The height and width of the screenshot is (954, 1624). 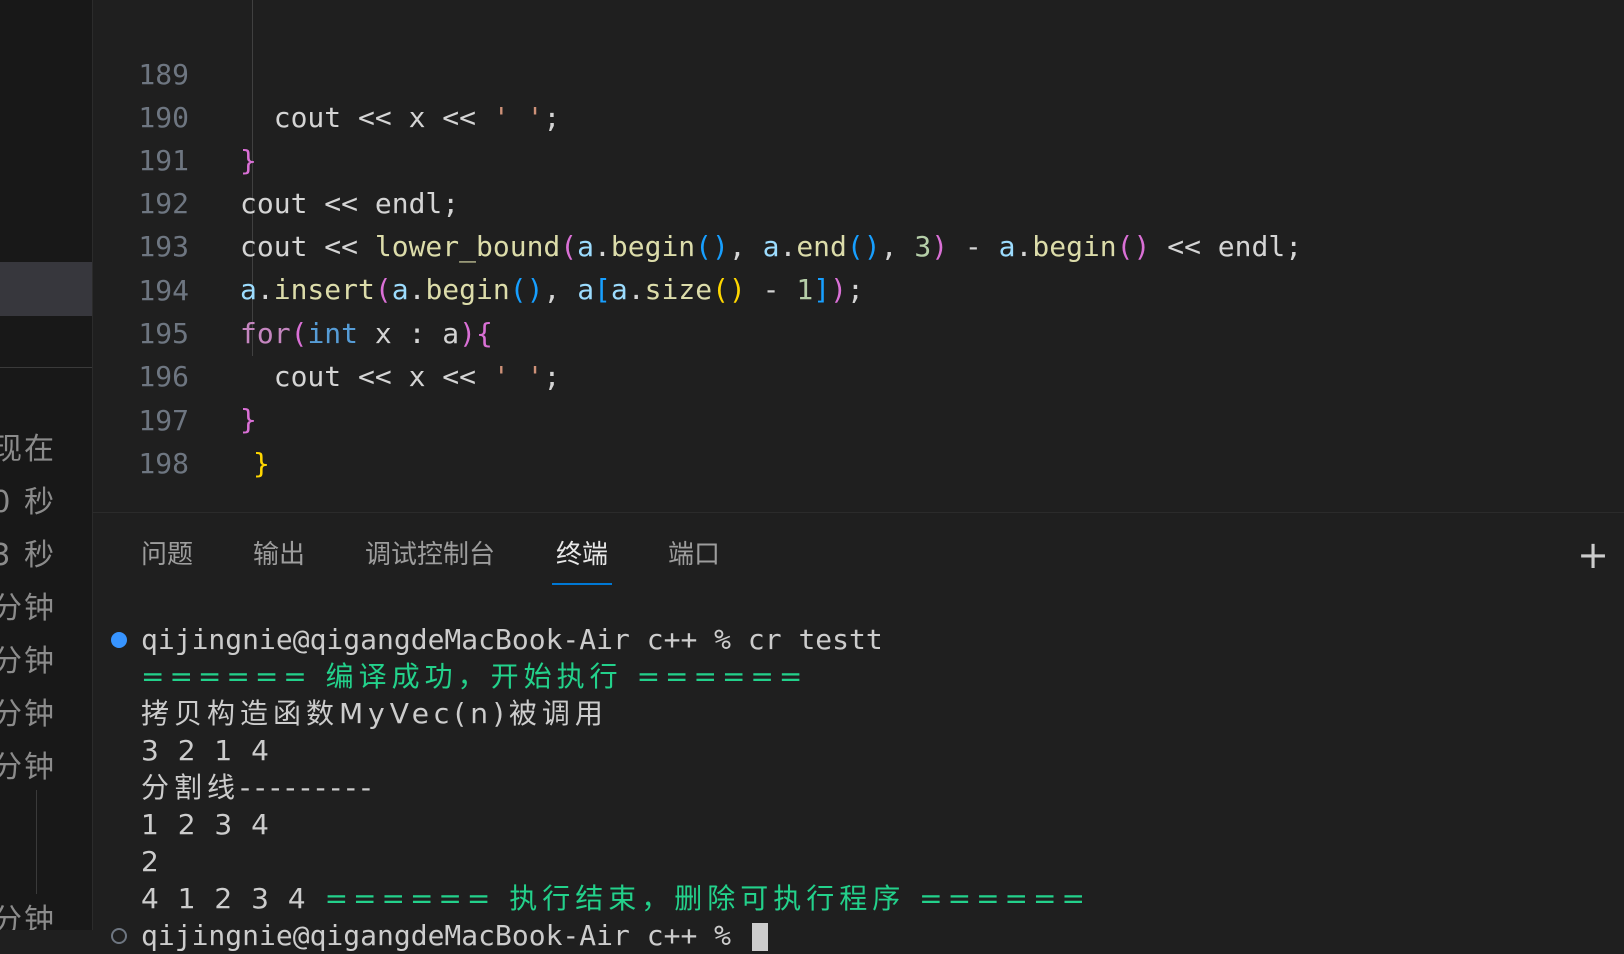 I want to click on code-text: for(int x : a){, so click(x=366, y=333).